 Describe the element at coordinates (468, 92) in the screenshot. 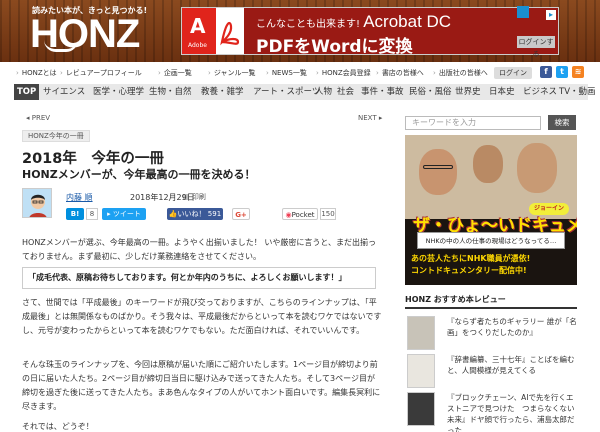

I see `cat-world-history: 世界史` at that location.